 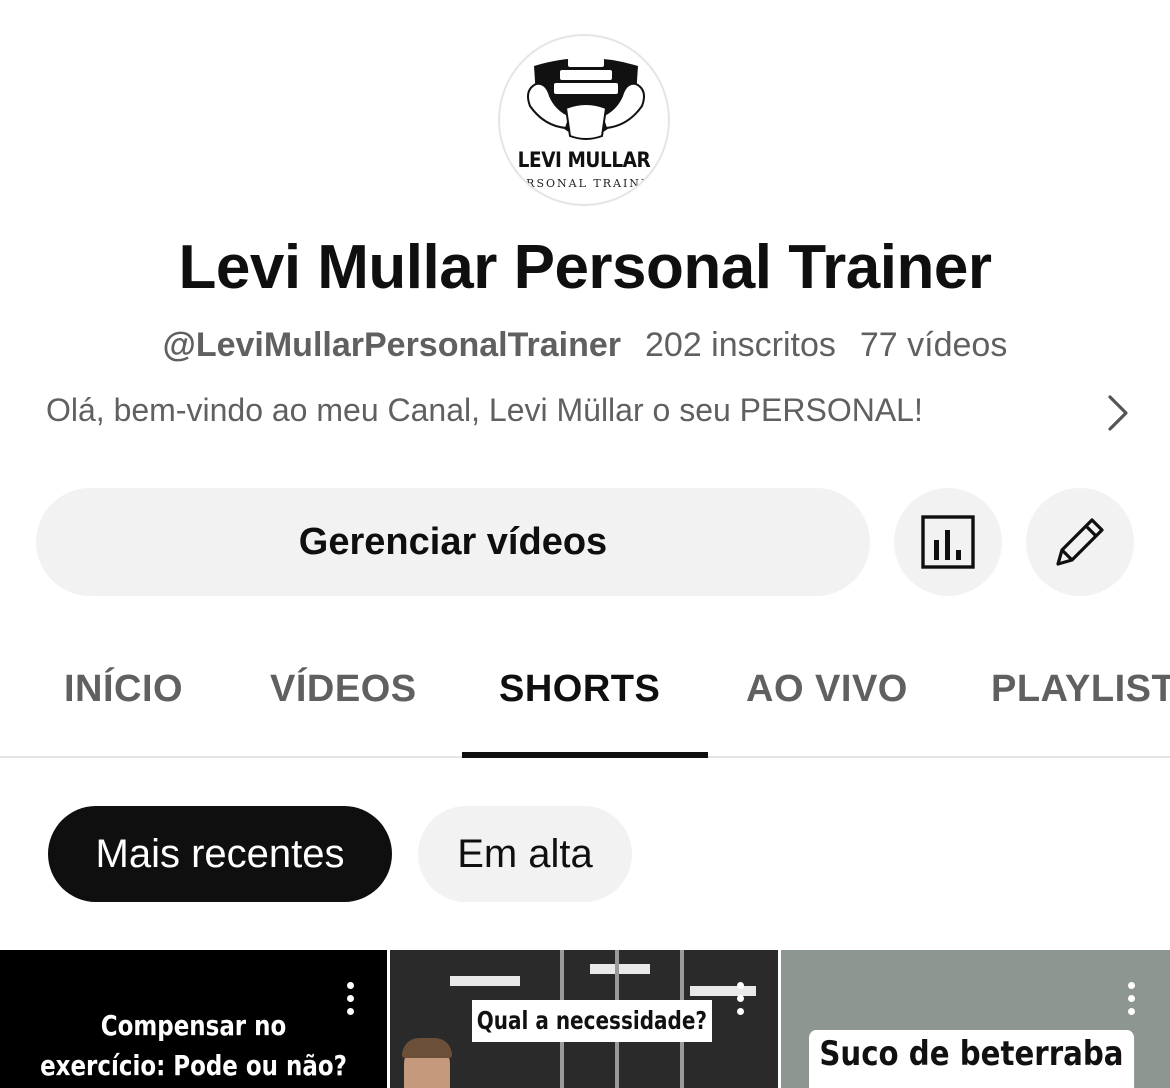 I want to click on analytics-button, so click(x=948, y=542).